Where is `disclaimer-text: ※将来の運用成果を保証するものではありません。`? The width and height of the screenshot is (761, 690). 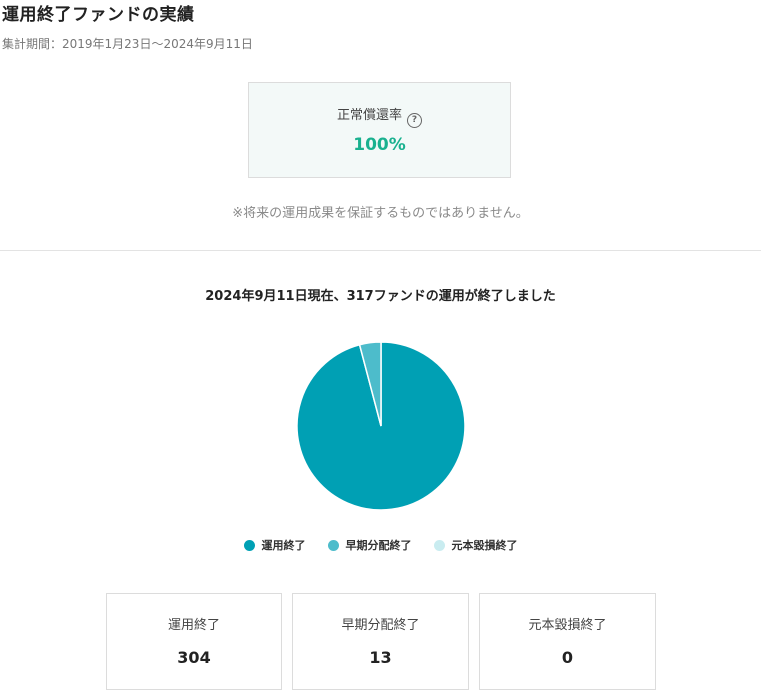 disclaimer-text: ※将来の運用成果を保証するものではありません。 is located at coordinates (380, 213).